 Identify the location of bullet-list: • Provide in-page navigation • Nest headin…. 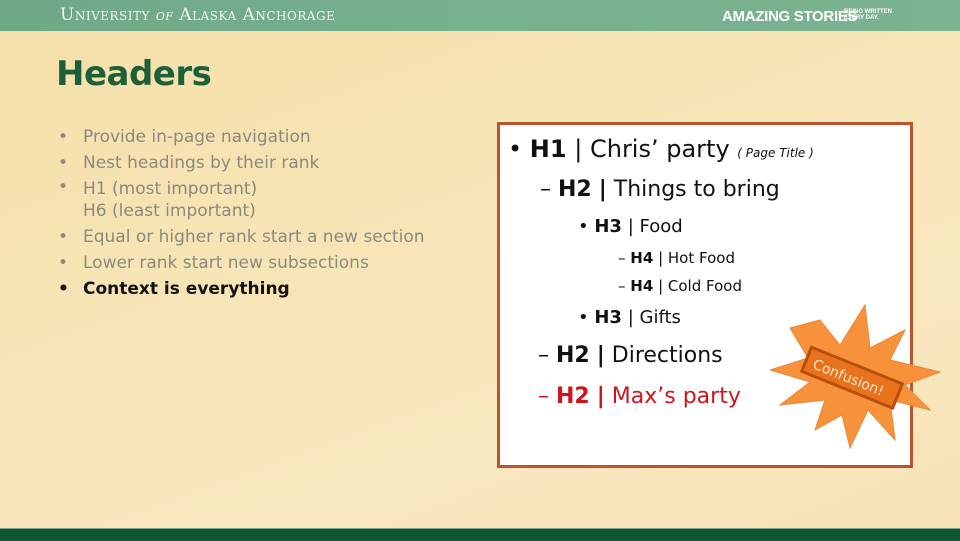
(241, 213).